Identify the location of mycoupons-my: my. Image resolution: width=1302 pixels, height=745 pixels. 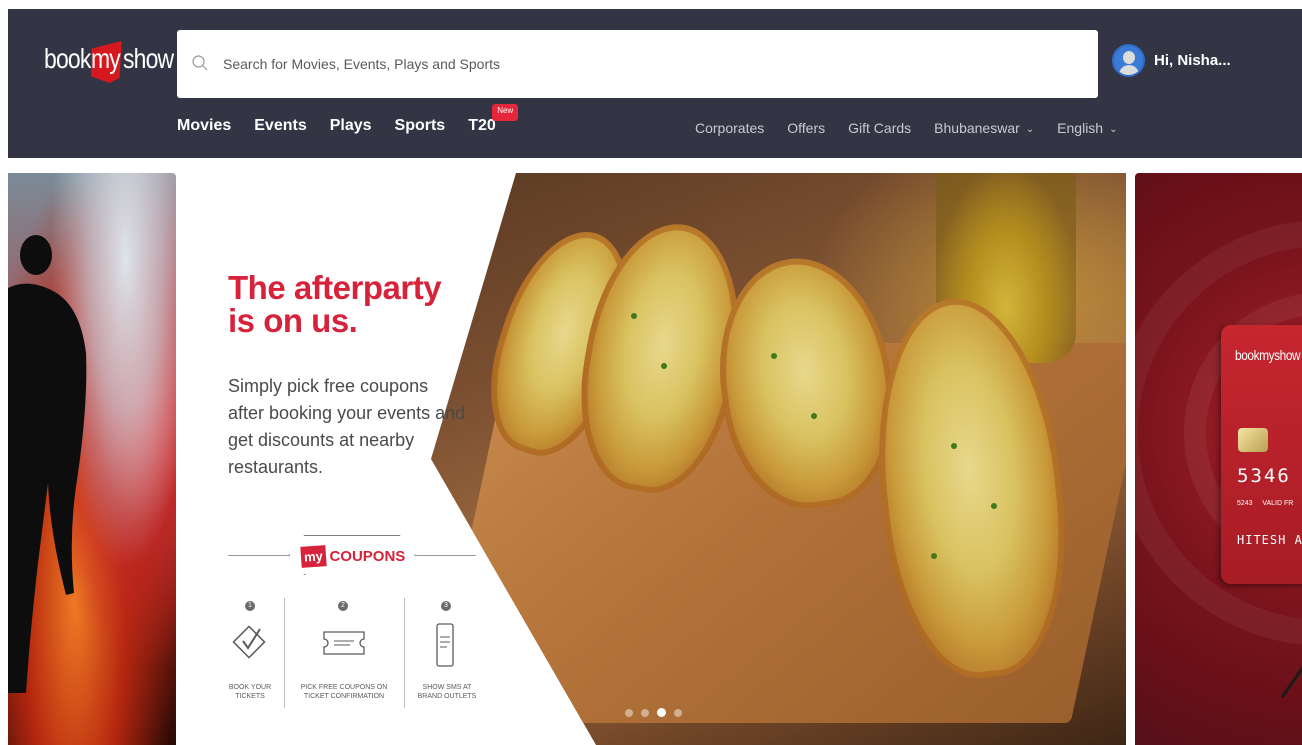
(313, 556).